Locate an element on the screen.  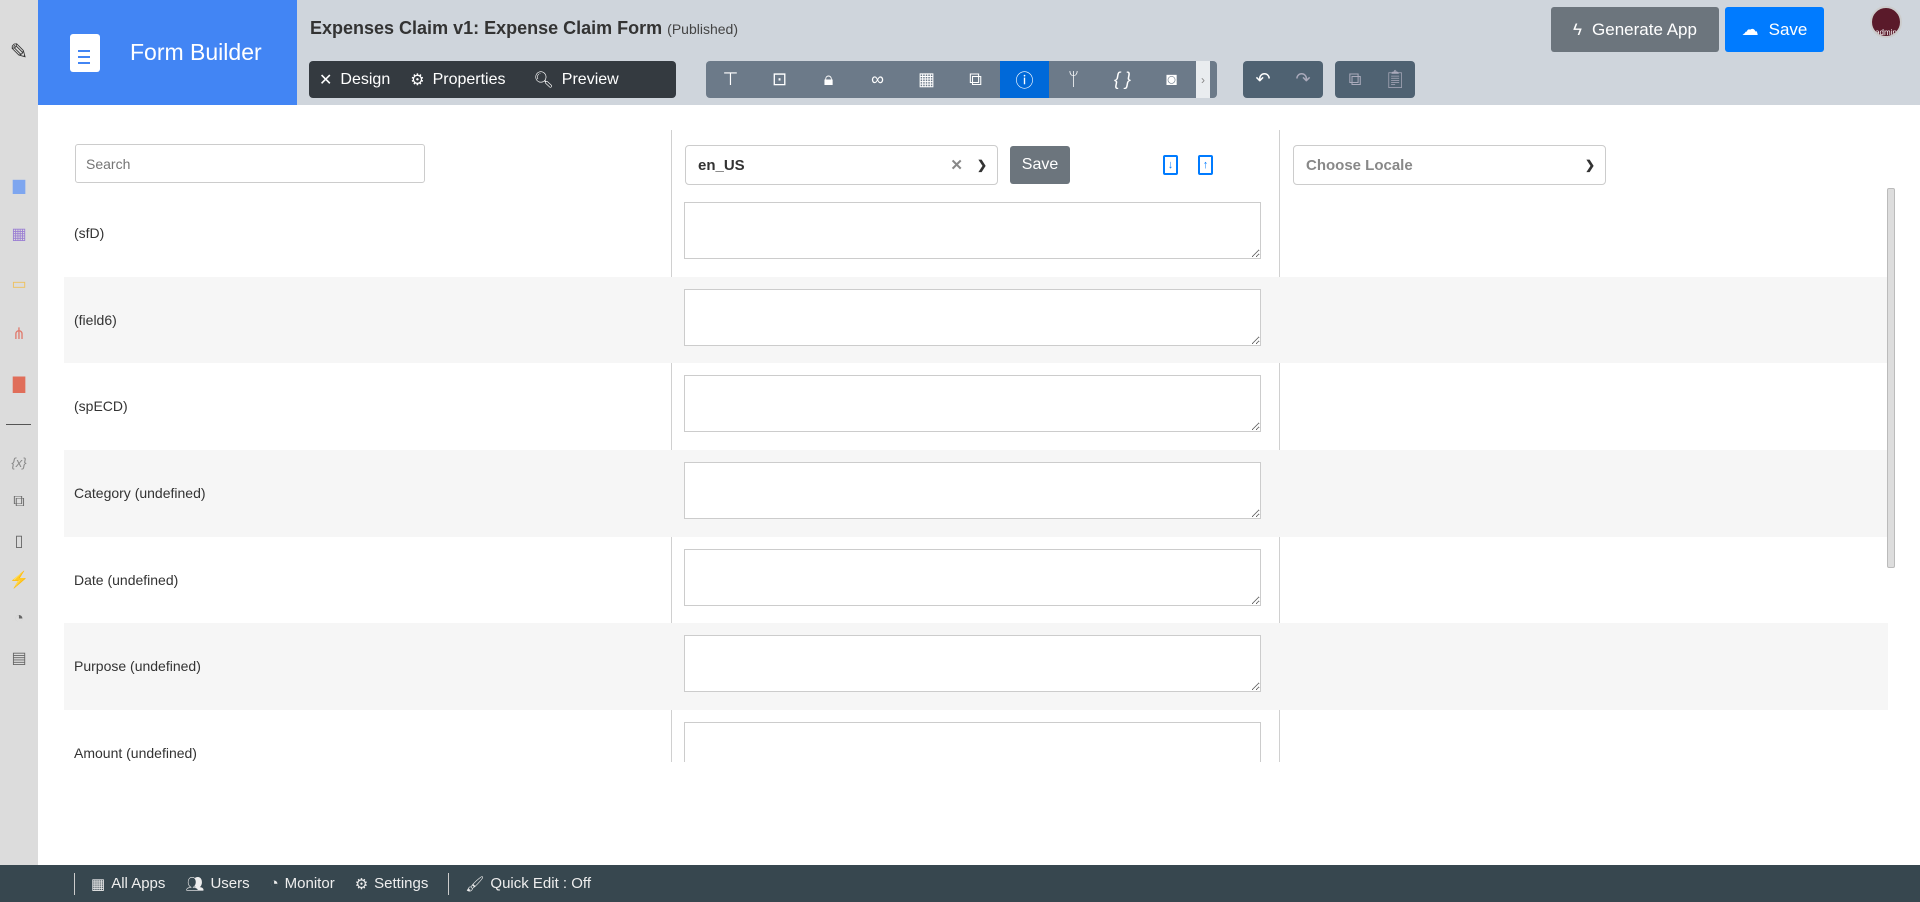
monitor-link: ◔ Monitor is located at coordinates (302, 883).